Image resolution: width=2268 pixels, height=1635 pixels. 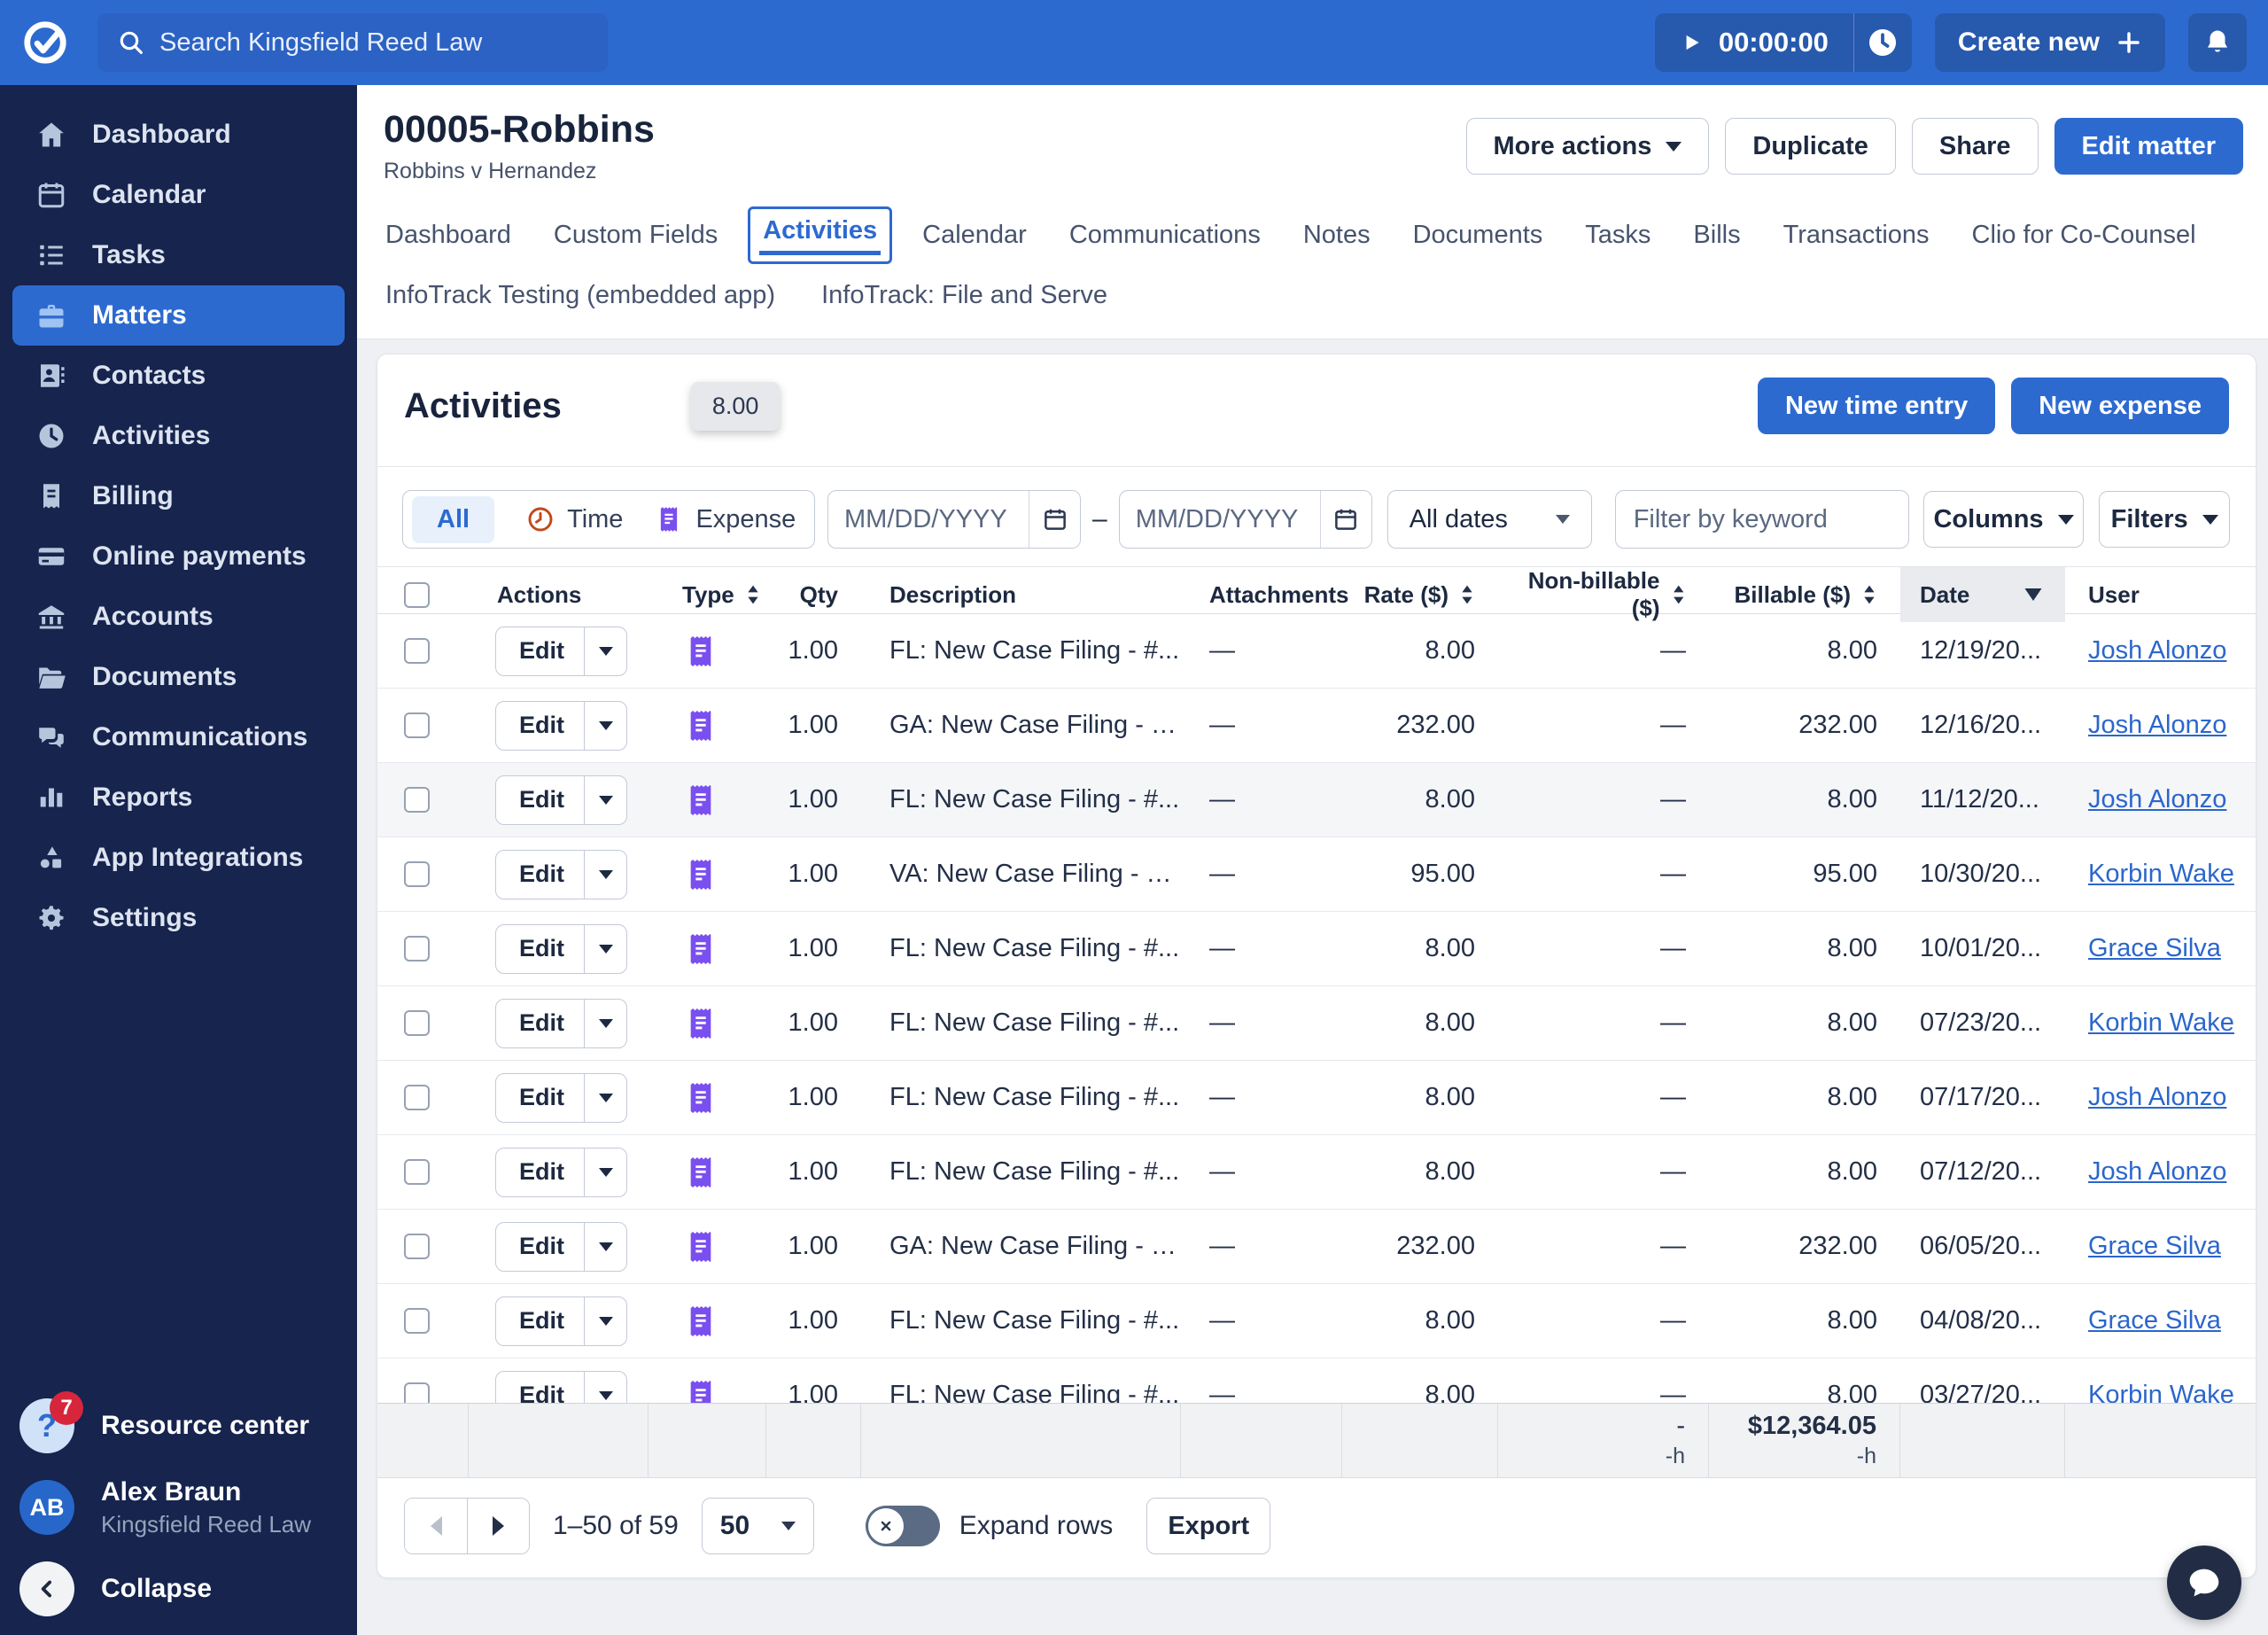 What do you see at coordinates (2217, 42) in the screenshot?
I see `notifications-button` at bounding box center [2217, 42].